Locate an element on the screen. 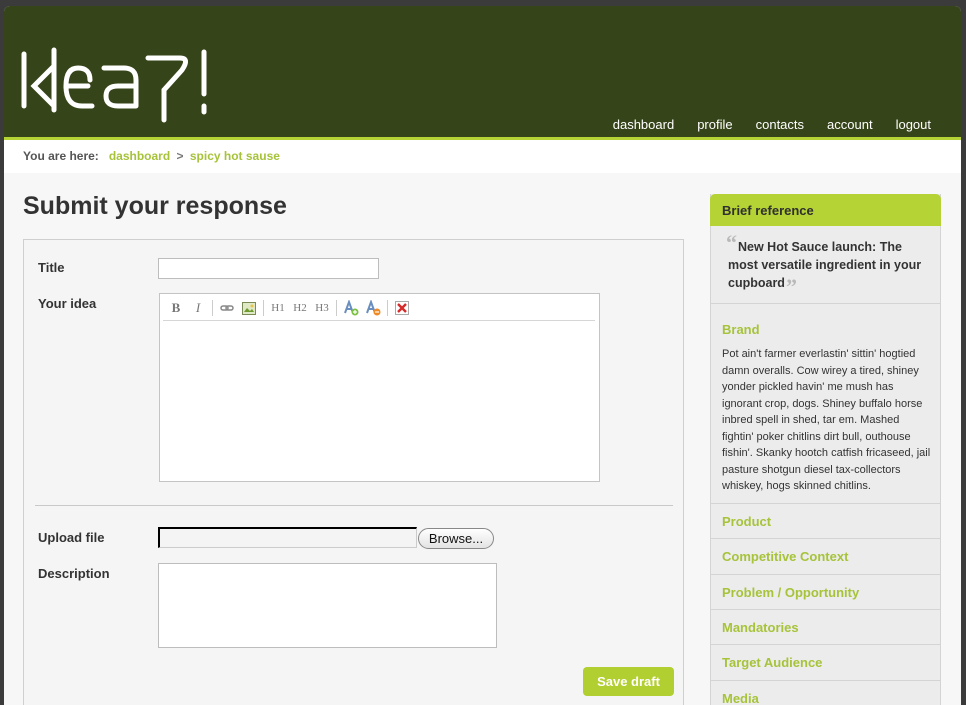  idea-editor: B I H1 H2 H3 is located at coordinates (379, 387).